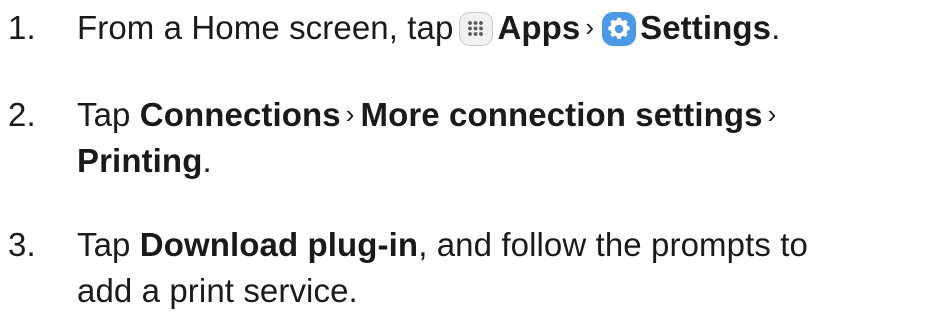 Image resolution: width=928 pixels, height=318 pixels. Describe the element at coordinates (561, 114) in the screenshot. I see `more-connection-settings-label: More connection settings` at that location.